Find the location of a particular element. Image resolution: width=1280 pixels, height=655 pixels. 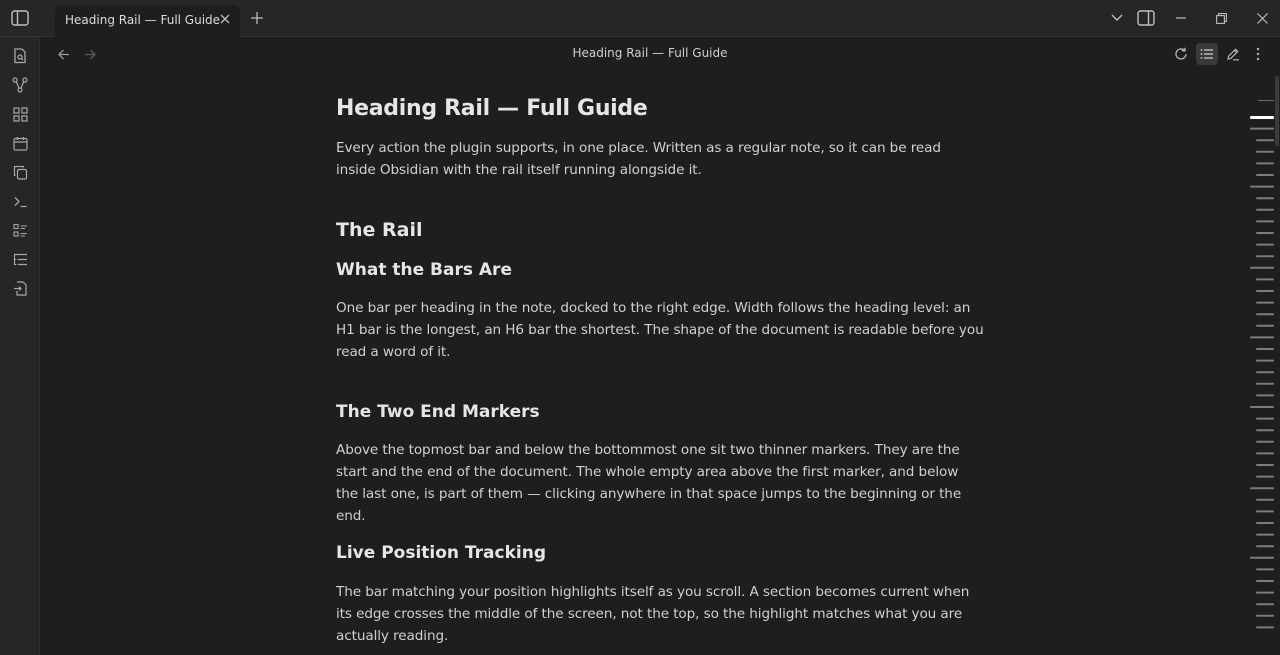

more-options-icon is located at coordinates (1258, 54).